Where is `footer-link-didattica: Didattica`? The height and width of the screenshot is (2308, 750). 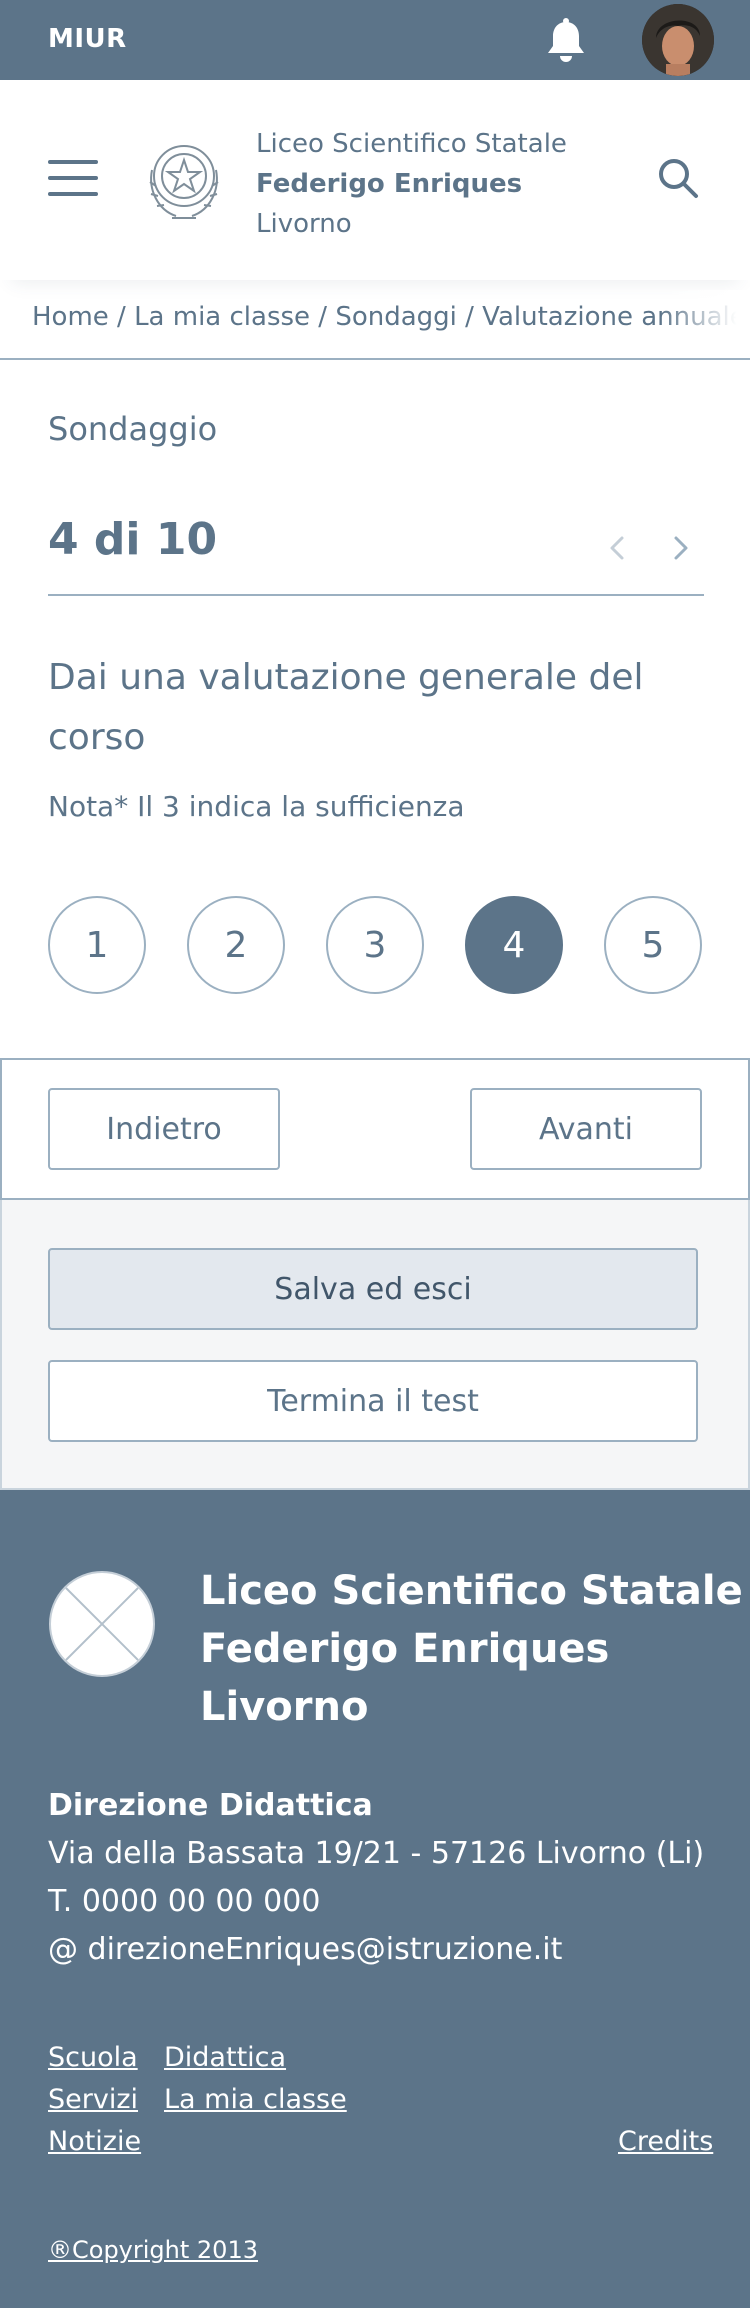
footer-link-didattica: Didattica is located at coordinates (225, 2057).